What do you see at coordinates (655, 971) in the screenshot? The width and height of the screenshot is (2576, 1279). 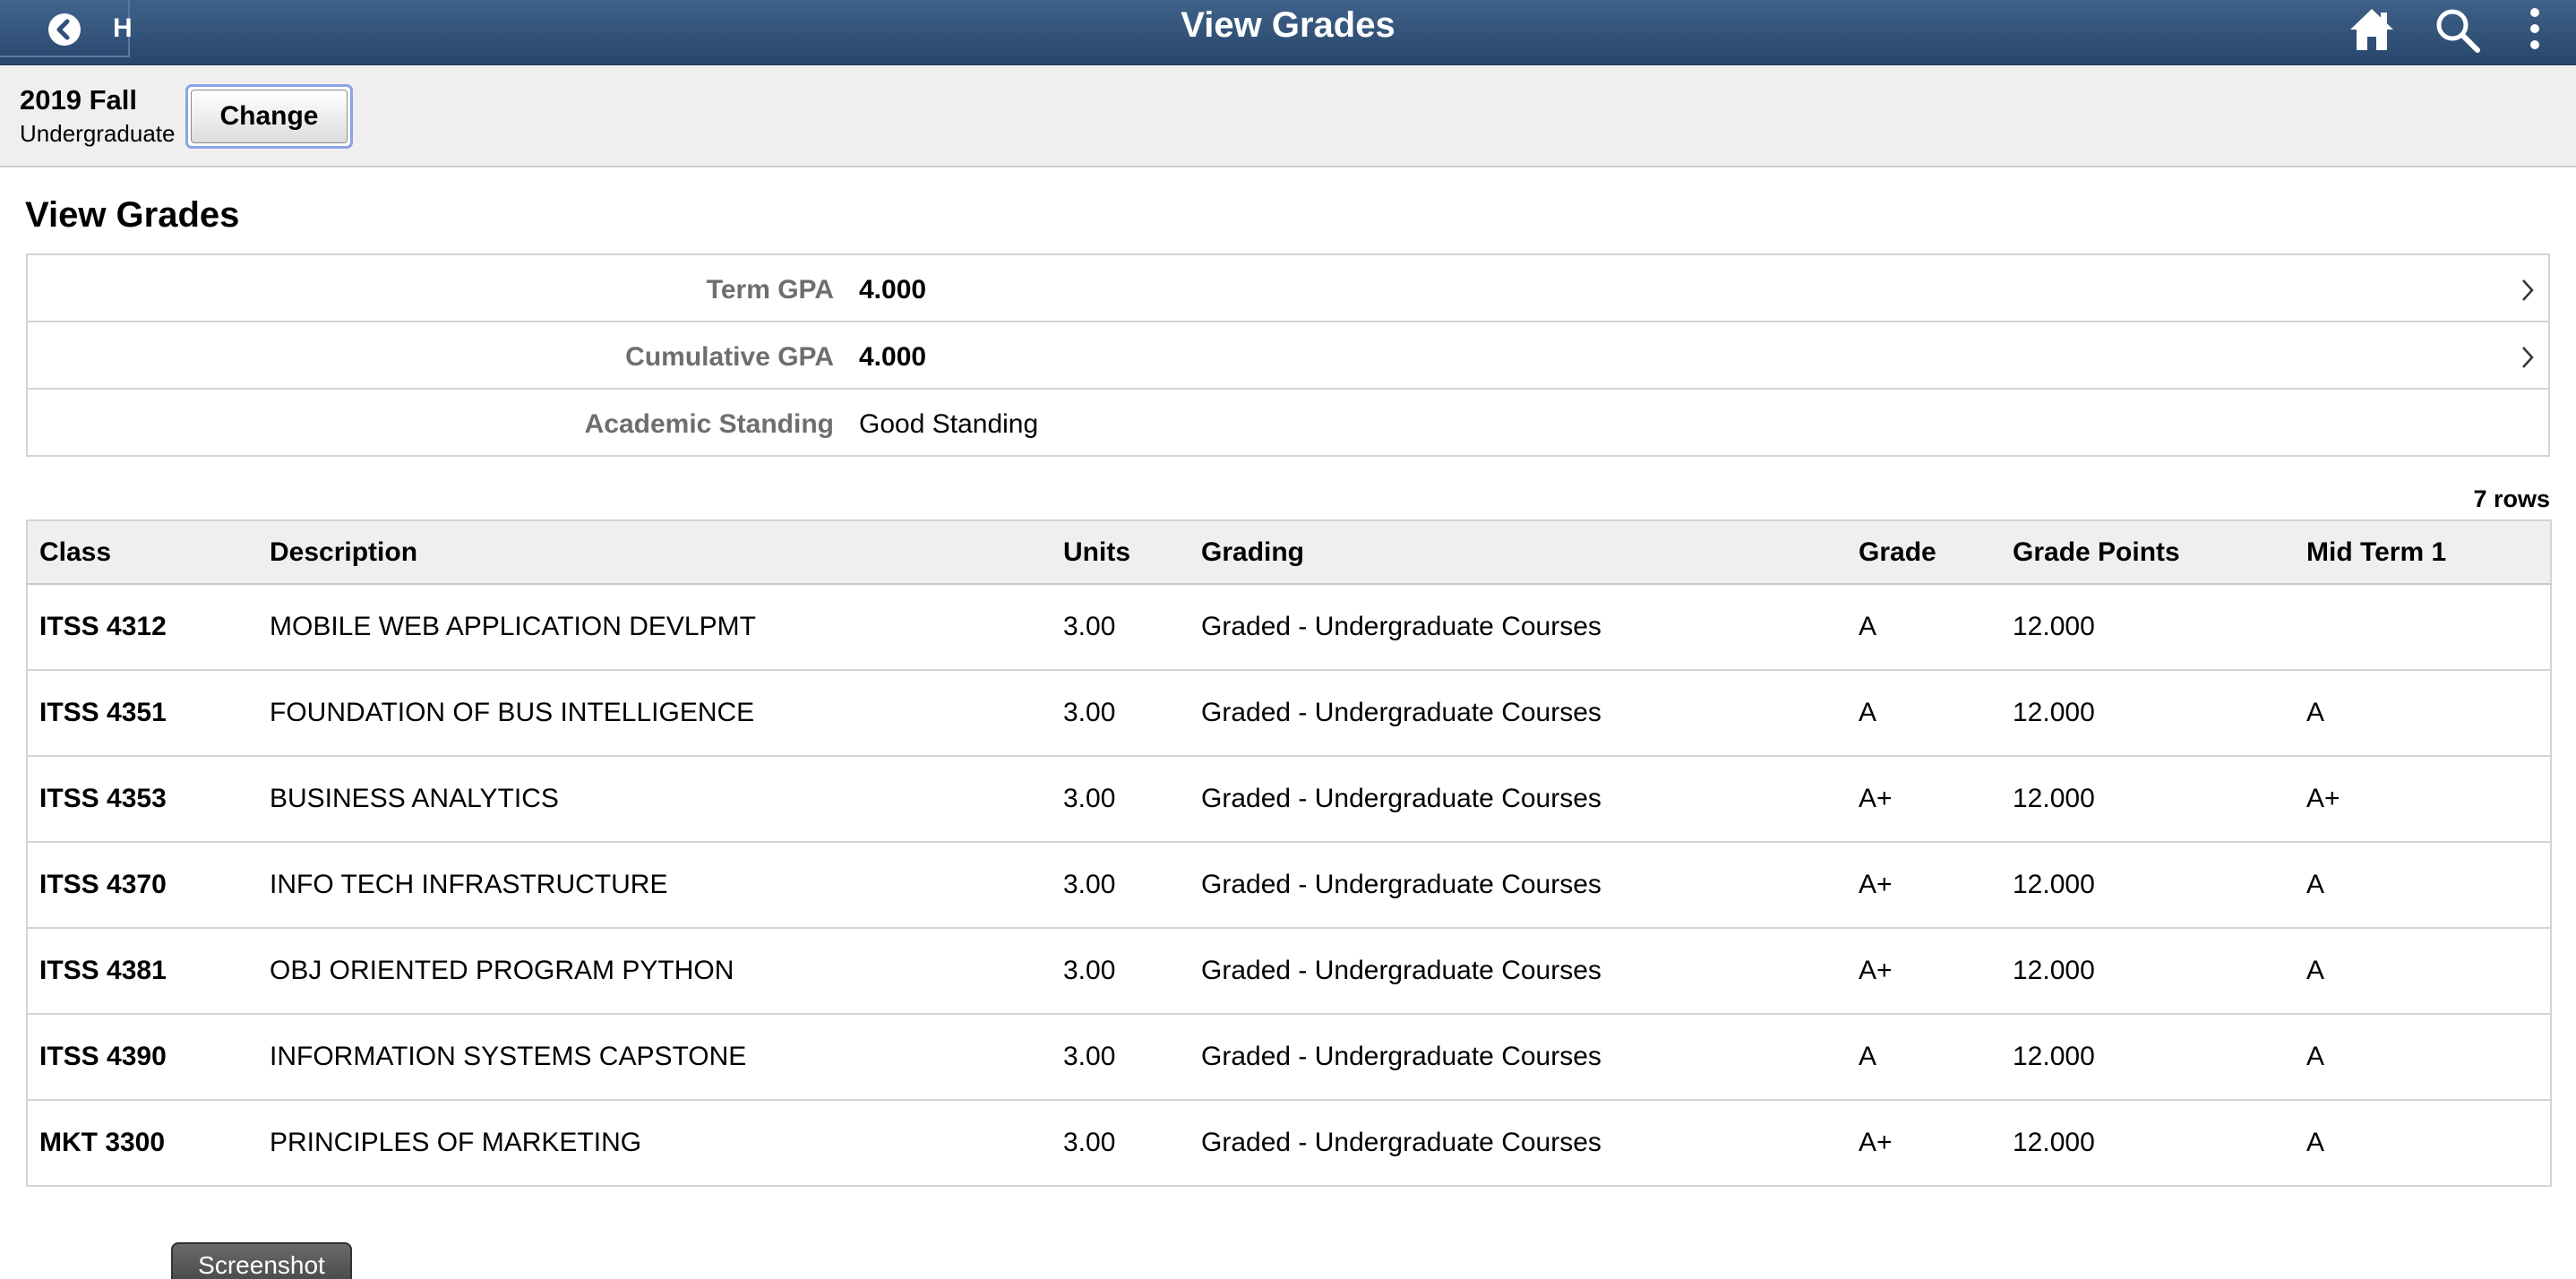 I see `description-cell: OBJ ORIENTED PROGRAM PYTHON` at bounding box center [655, 971].